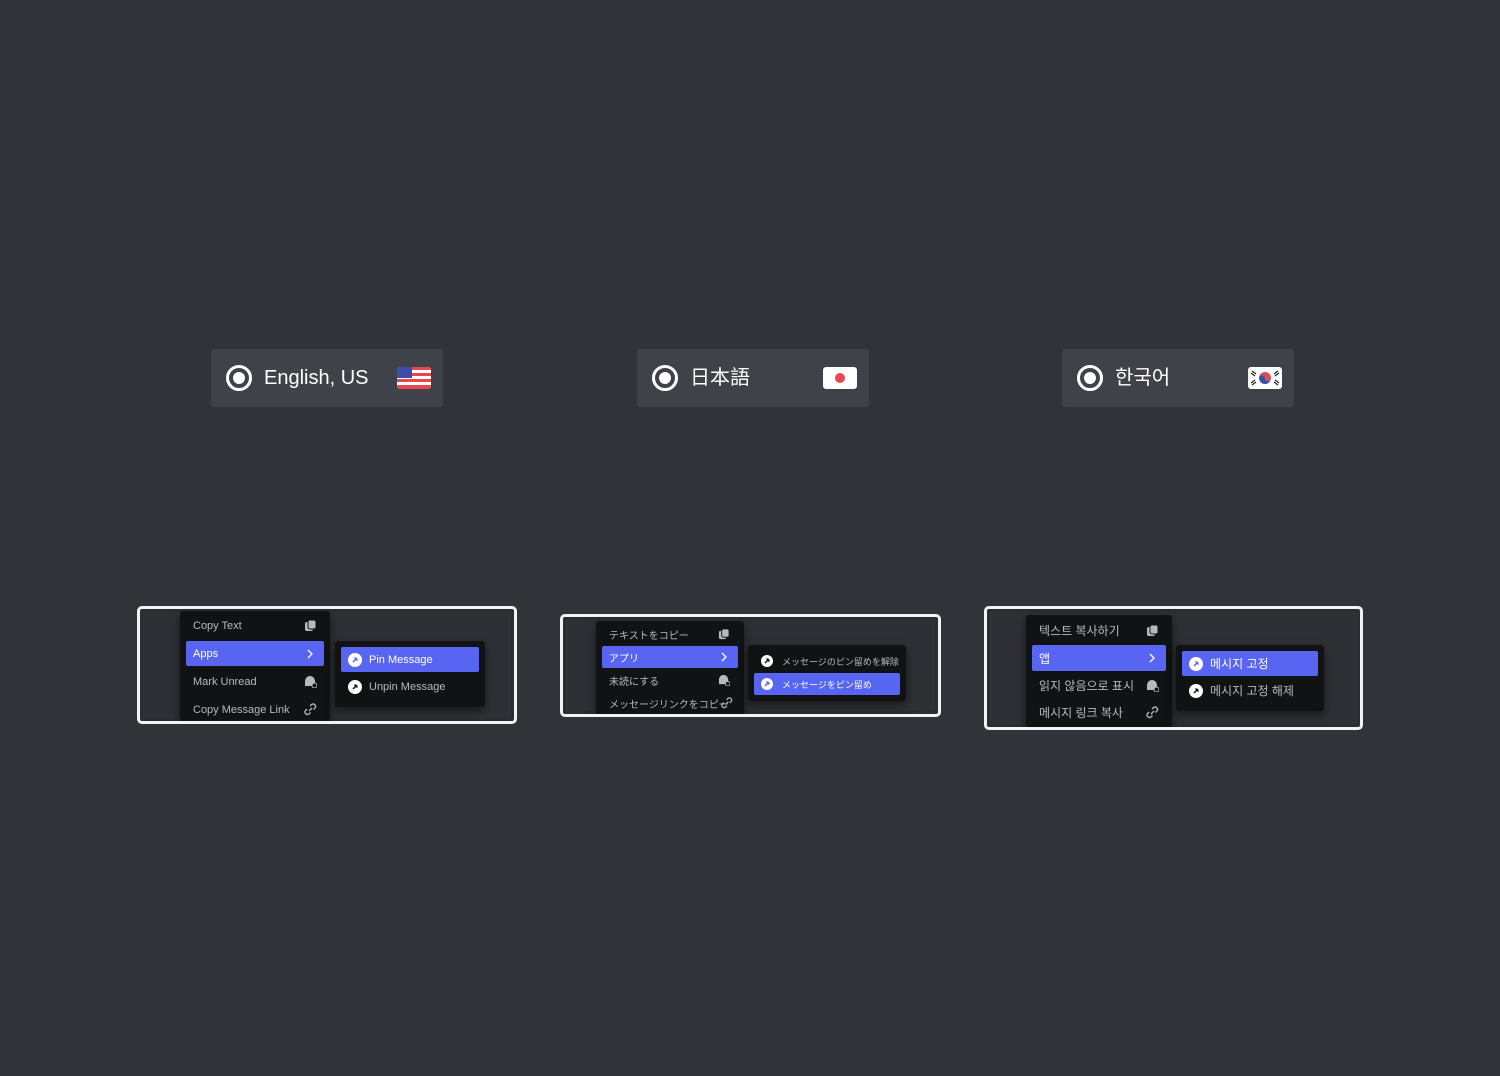 This screenshot has height=1076, width=1500. Describe the element at coordinates (1045, 658) in the screenshot. I see `menu-item-label: 앱` at that location.